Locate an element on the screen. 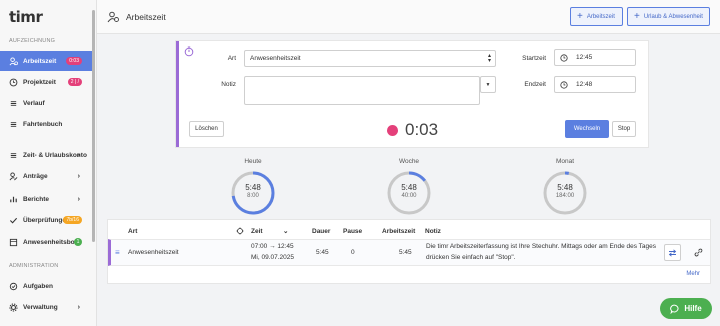 Image resolution: width=720 pixels, height=326 pixels. help-label: Hilfe is located at coordinates (693, 308).